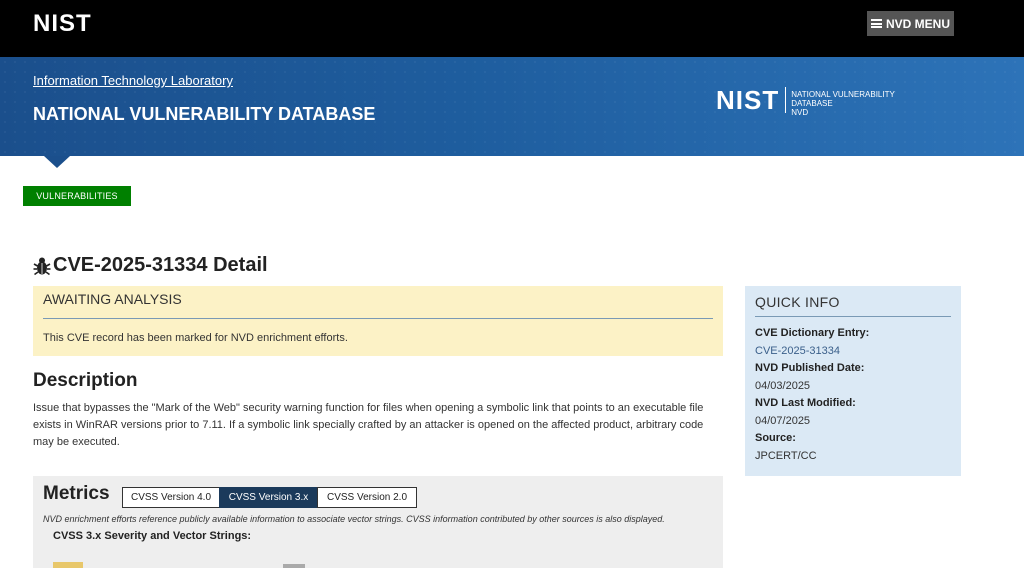  I want to click on vulnerabilities-button: VULNERABILITIES, so click(77, 196).